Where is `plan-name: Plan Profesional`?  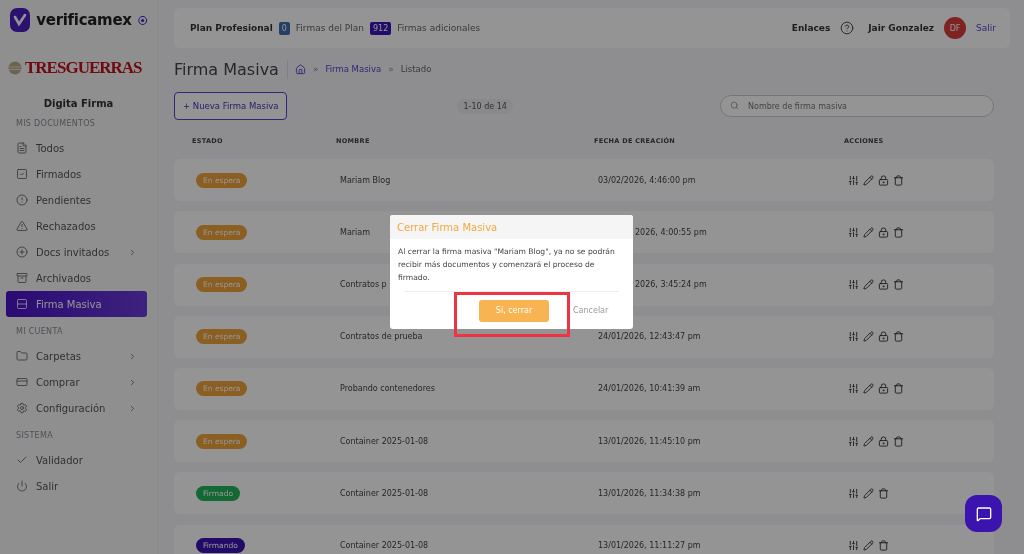
plan-name: Plan Profesional is located at coordinates (231, 28).